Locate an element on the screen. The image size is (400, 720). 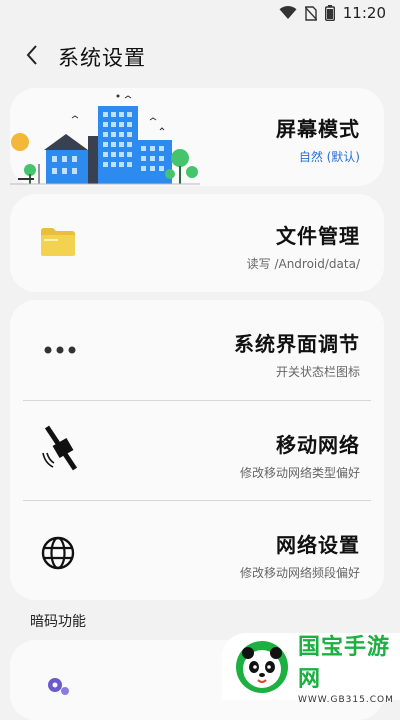
setting-title: 网络设置 is located at coordinates (318, 545).